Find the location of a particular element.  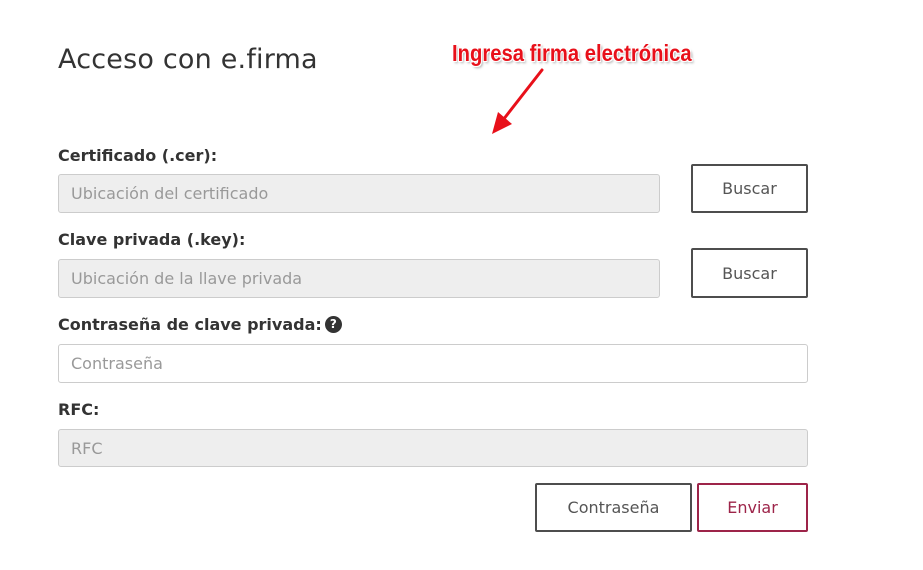

private-key-label: Clave privada (.key): is located at coordinates (152, 239).